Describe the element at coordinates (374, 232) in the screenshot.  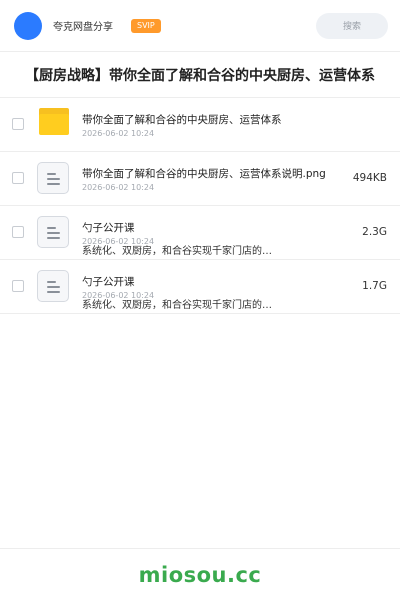
I see `file-size: 2.3G` at that location.